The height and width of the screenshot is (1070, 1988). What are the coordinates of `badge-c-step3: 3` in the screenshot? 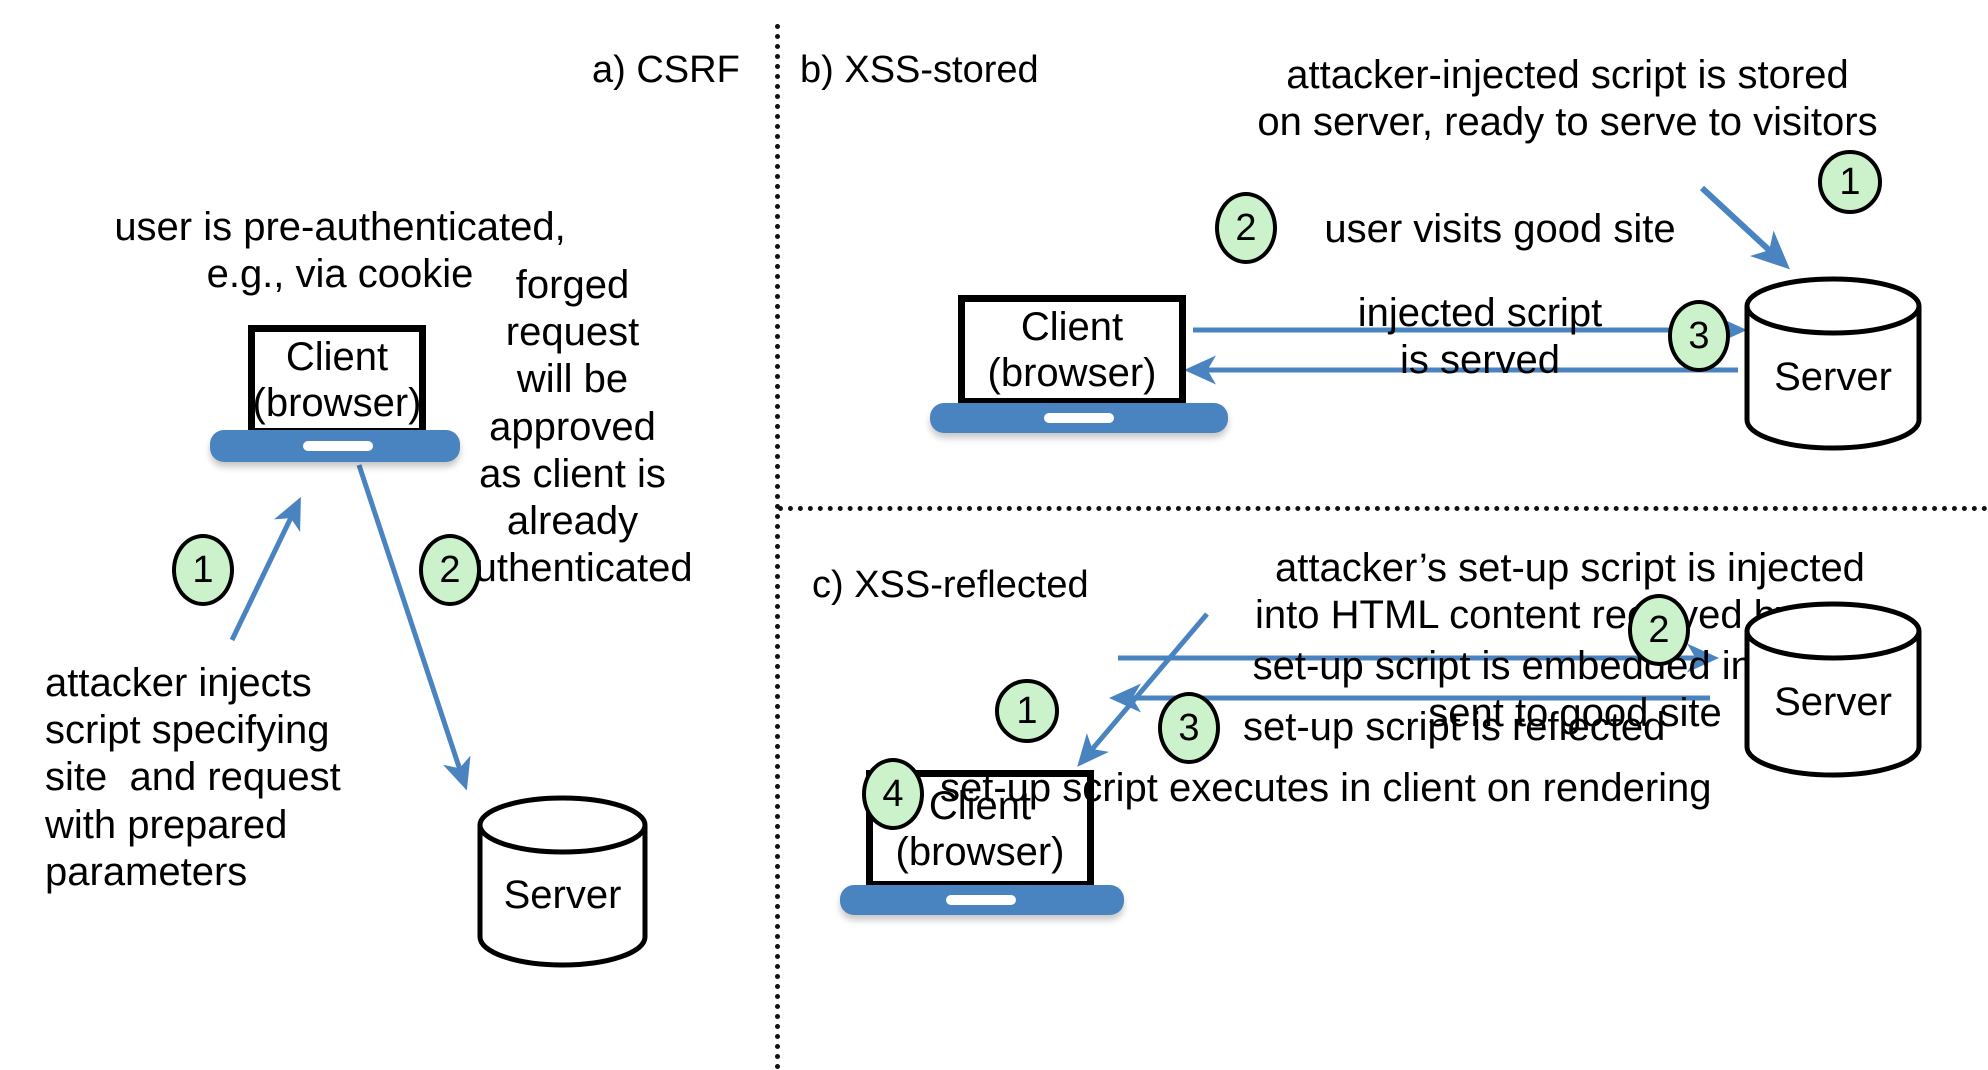 It's located at (1189, 728).